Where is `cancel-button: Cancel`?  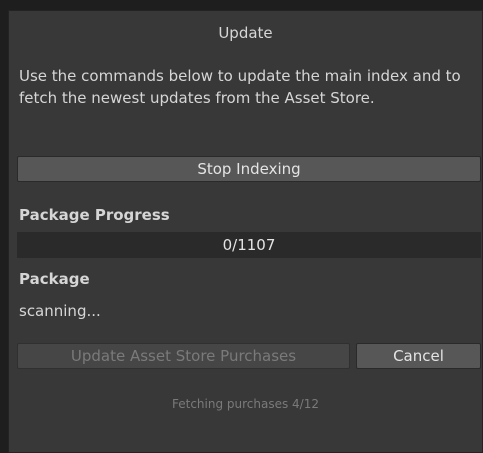
cancel-button: Cancel is located at coordinates (418, 356).